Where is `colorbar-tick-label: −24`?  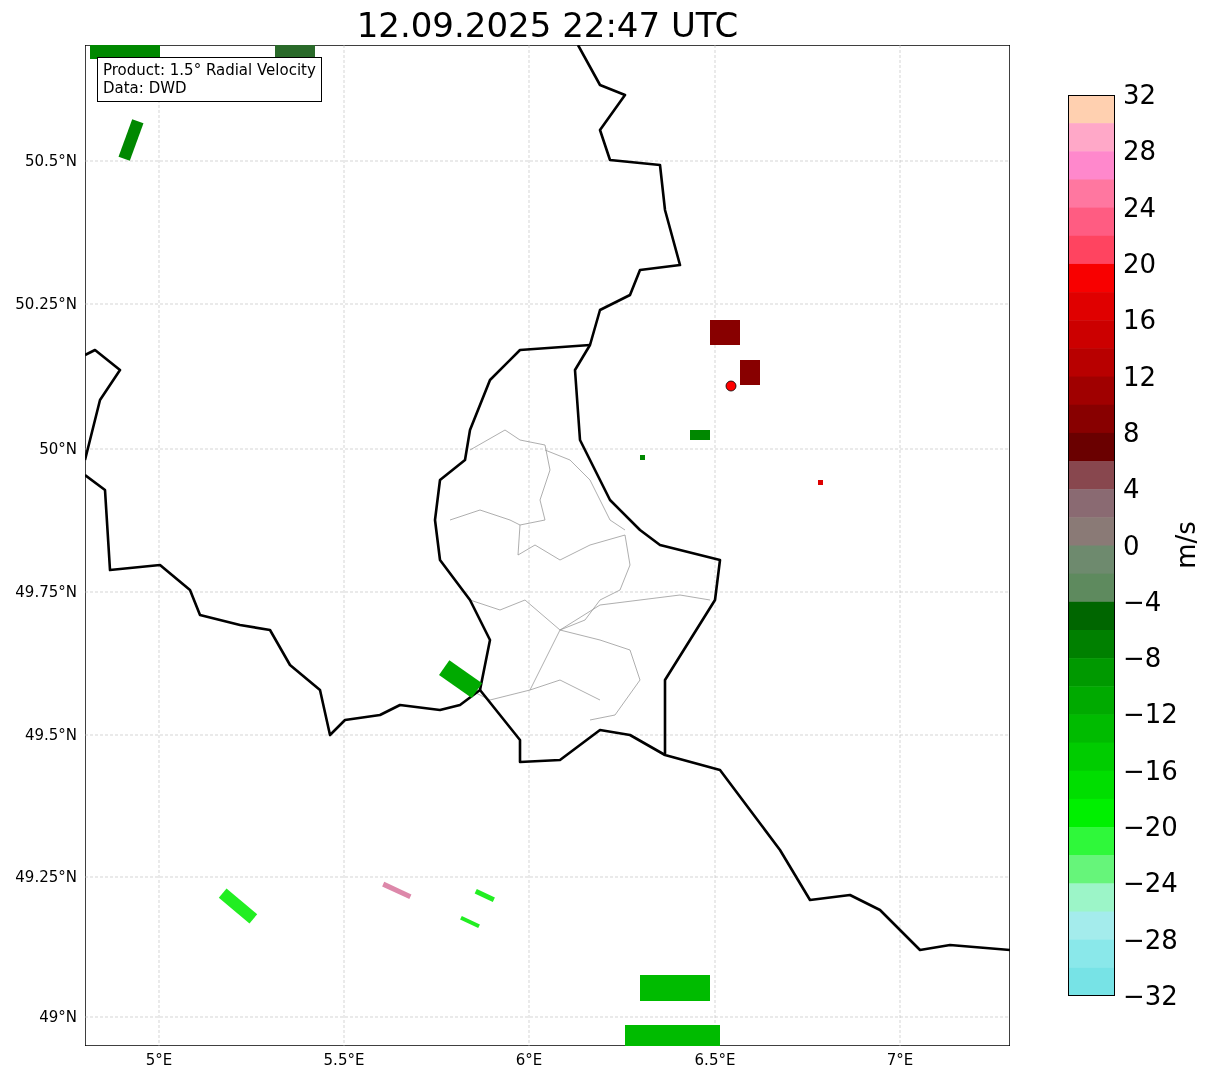 colorbar-tick-label: −24 is located at coordinates (1150, 883).